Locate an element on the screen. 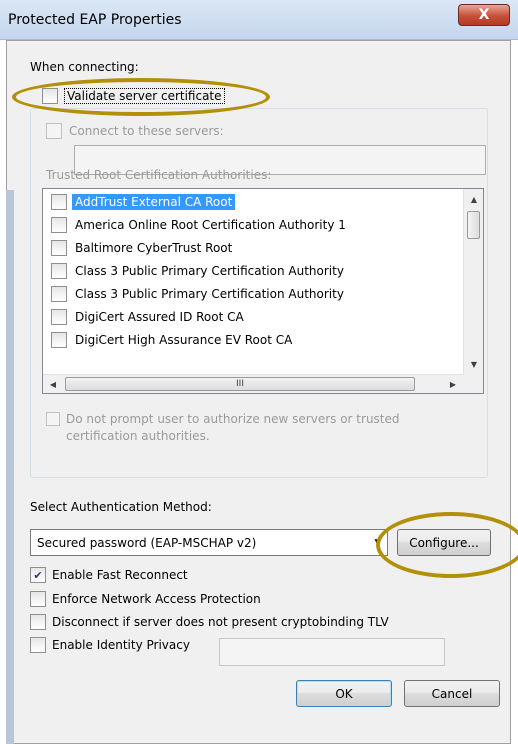  do-not-prompt-checkbox is located at coordinates (53, 419).